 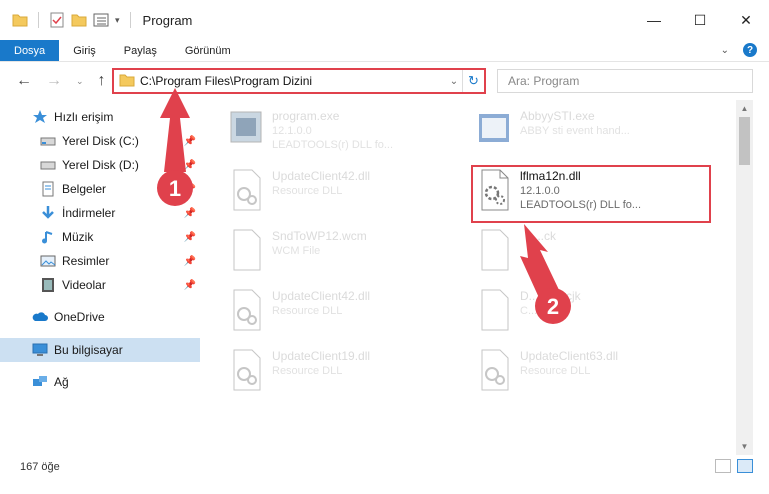 I want to click on file-name: program.exe, so click(x=306, y=116).